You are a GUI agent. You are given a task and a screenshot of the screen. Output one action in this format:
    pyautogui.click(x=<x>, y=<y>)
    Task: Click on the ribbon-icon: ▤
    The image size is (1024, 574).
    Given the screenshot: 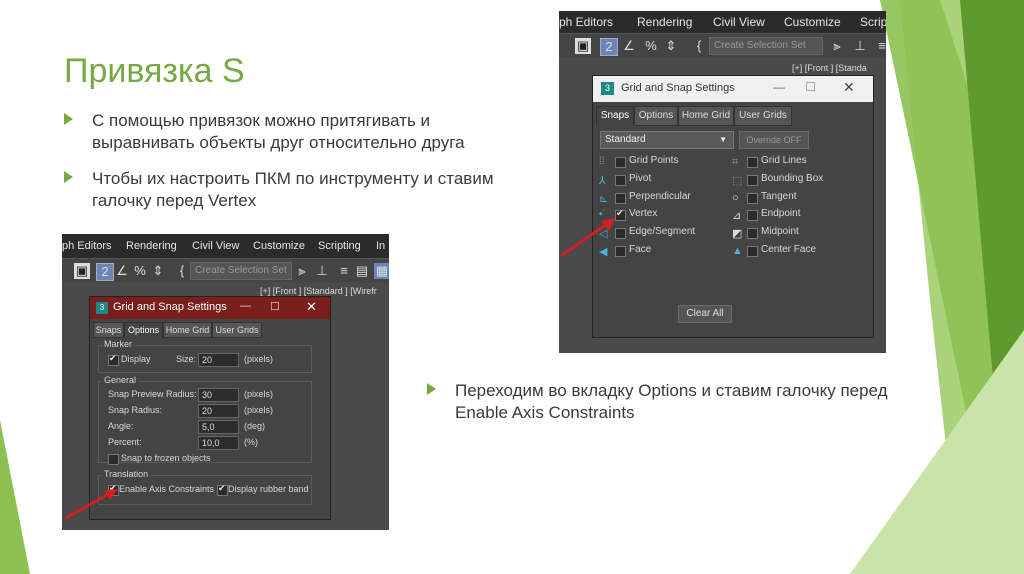 What is the action you would take?
    pyautogui.click(x=362, y=271)
    